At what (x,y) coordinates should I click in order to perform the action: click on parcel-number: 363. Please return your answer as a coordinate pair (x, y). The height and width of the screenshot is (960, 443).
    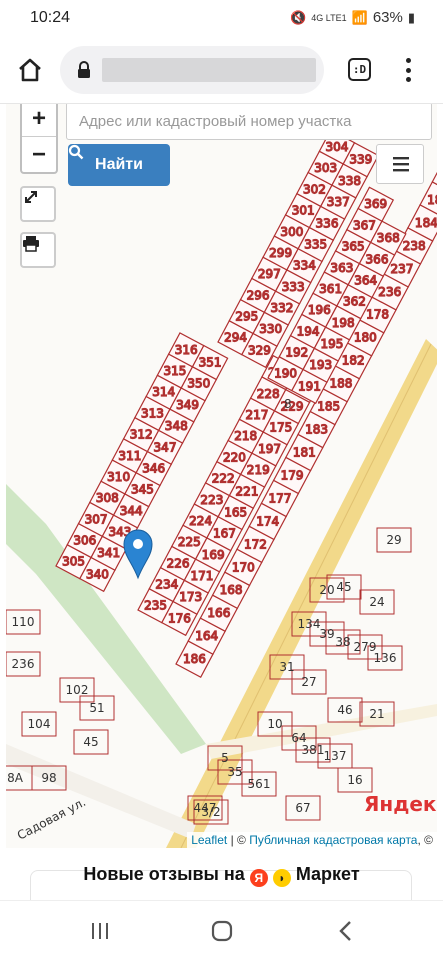
    Looking at the image, I should click on (341, 268).